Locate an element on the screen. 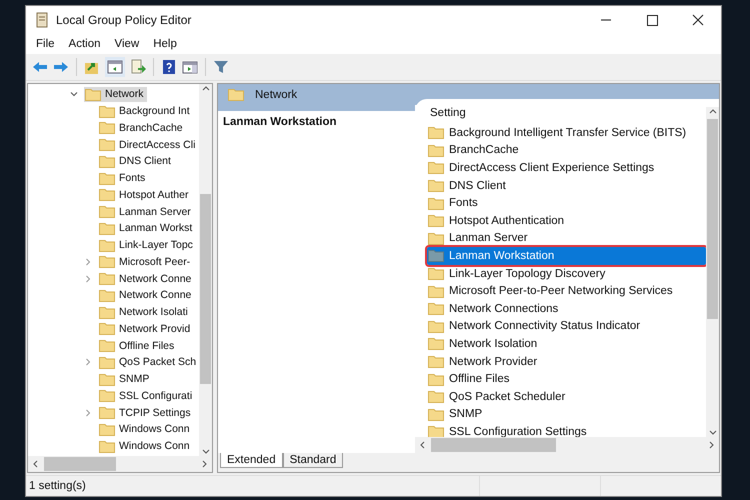  list-item: Lanman Workstation is located at coordinates (566, 256).